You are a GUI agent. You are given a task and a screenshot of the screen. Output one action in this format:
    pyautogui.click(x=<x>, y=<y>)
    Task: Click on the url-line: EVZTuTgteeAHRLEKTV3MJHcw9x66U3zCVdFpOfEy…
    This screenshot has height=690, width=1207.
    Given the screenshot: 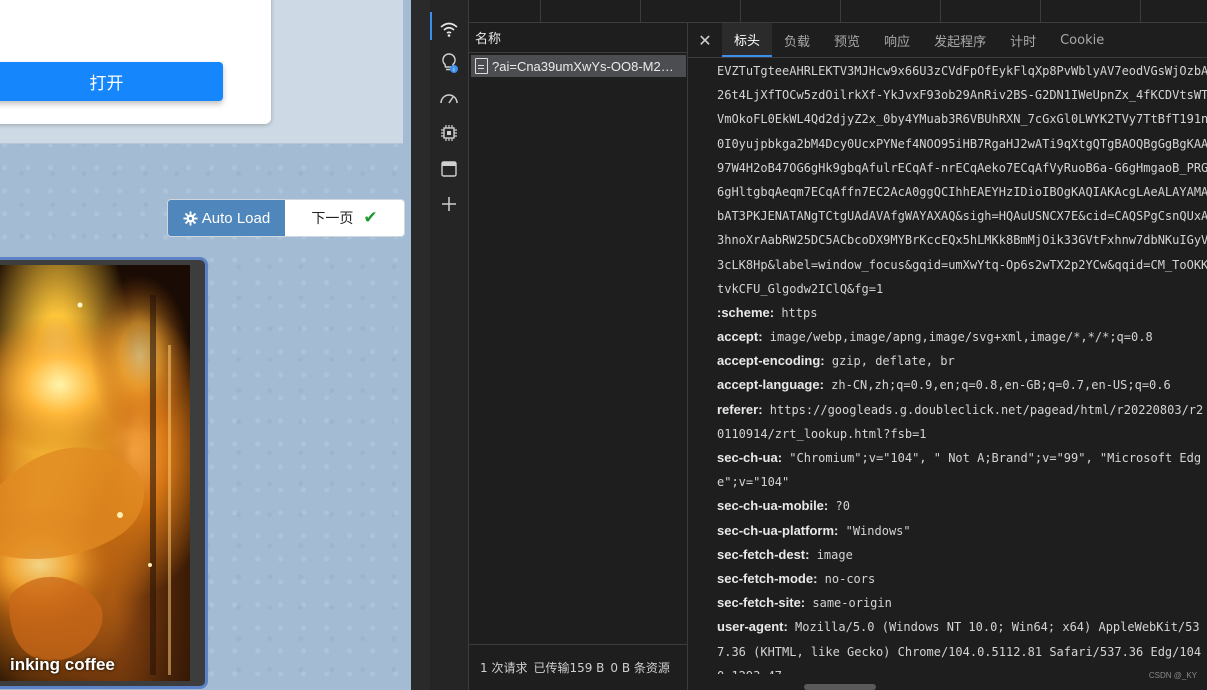 What is the action you would take?
    pyautogui.click(x=962, y=71)
    